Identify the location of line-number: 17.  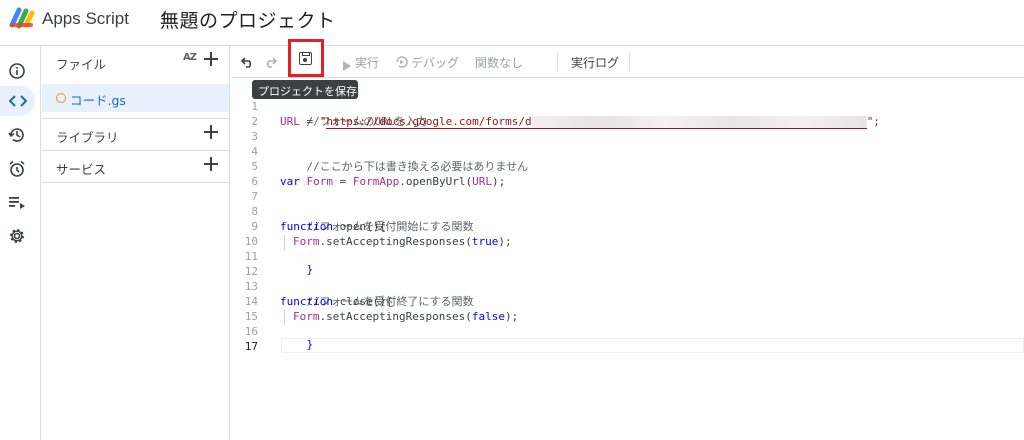
(251, 346).